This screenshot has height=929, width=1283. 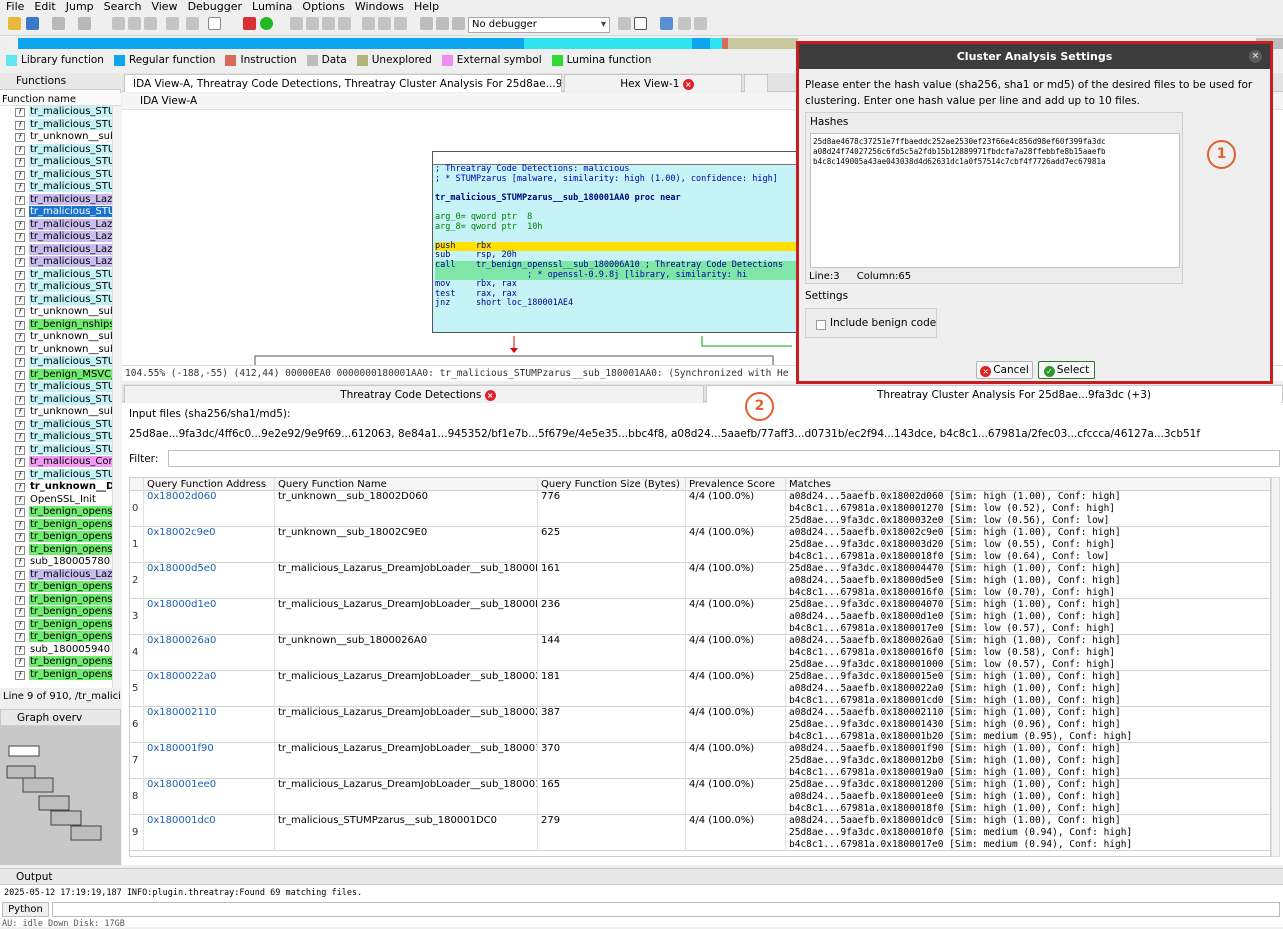 I want to click on column-header-matches: Matches, so click(x=1028, y=484).